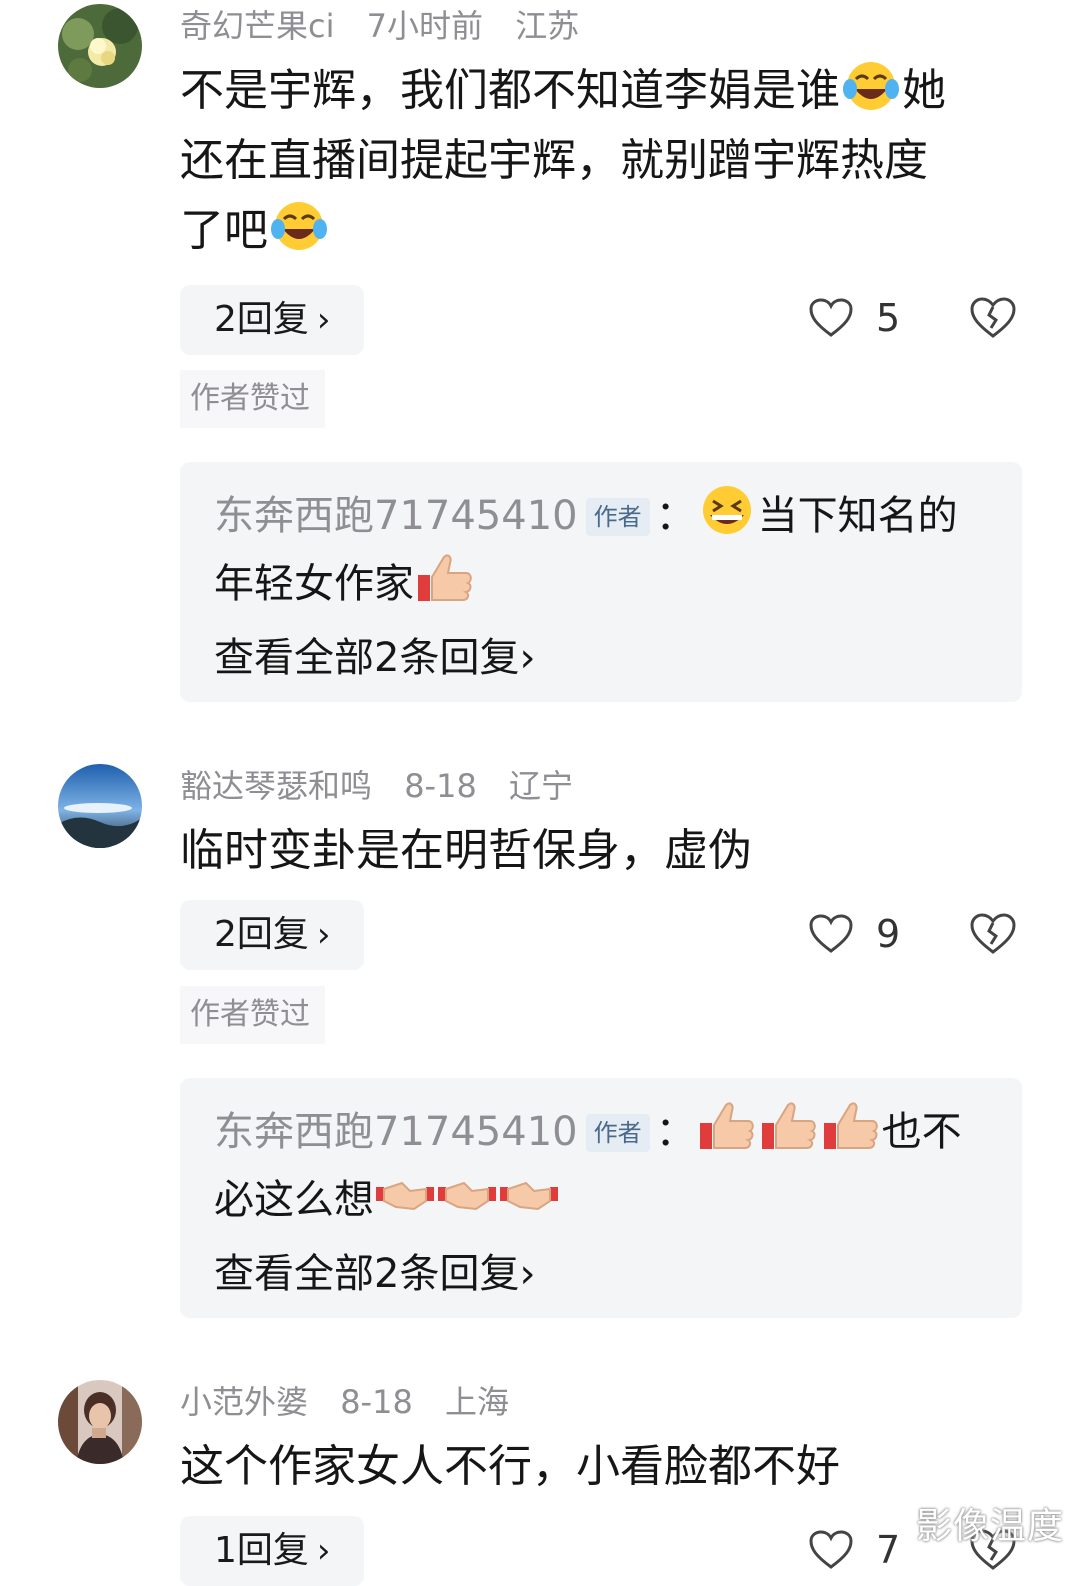 This screenshot has height=1586, width=1080. I want to click on author-reply-box: 东奔西跑71745410 作者：也不 必这么想 查看全部2条回复›, so click(601, 1198).